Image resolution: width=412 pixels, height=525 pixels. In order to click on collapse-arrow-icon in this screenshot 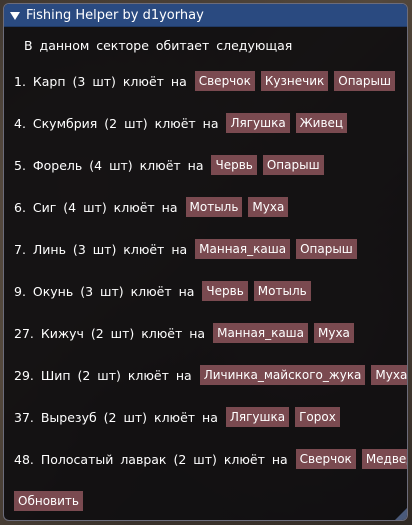, I will do `click(15, 15)`.